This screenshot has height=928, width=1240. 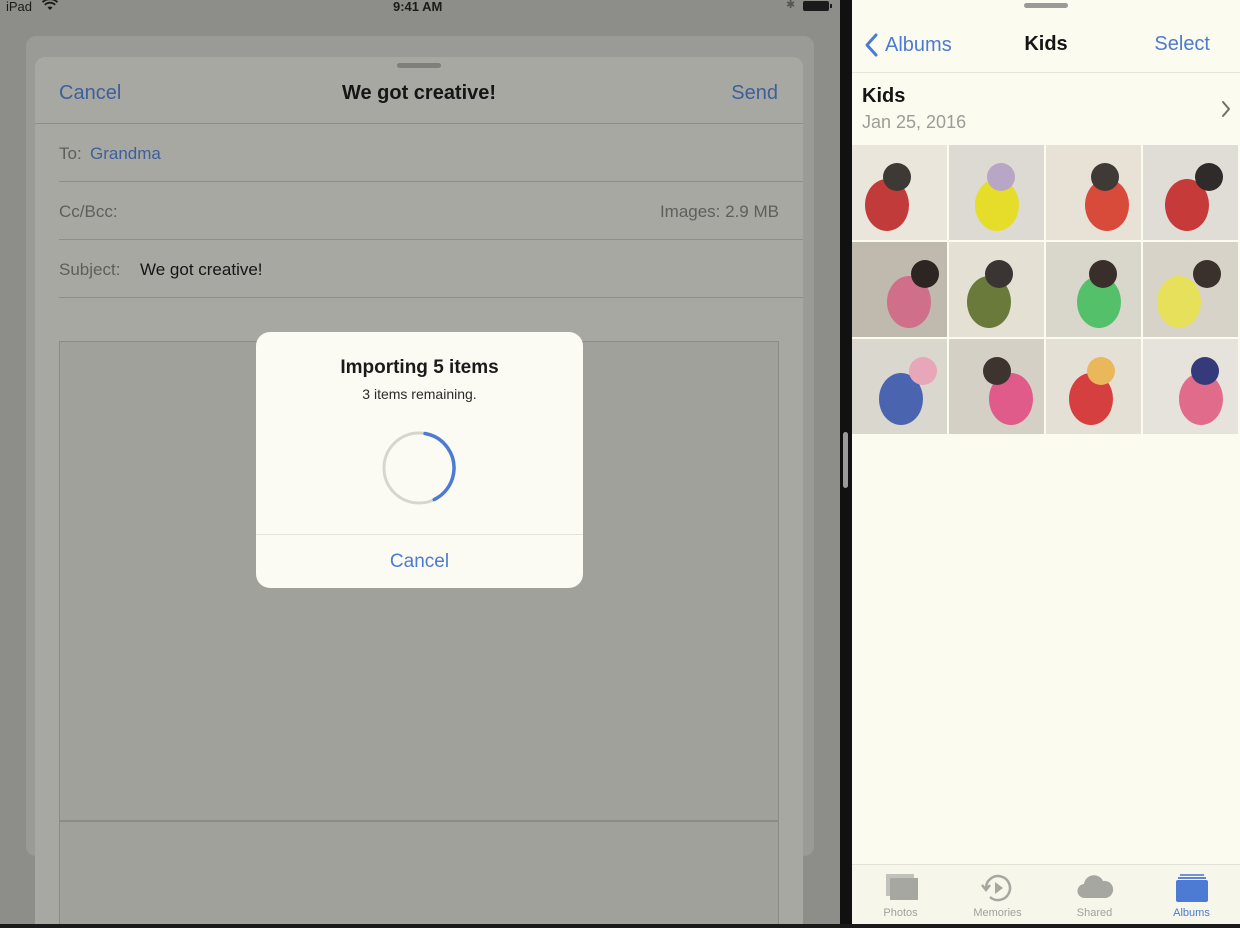 What do you see at coordinates (1191, 888) in the screenshot?
I see `albums-icon` at bounding box center [1191, 888].